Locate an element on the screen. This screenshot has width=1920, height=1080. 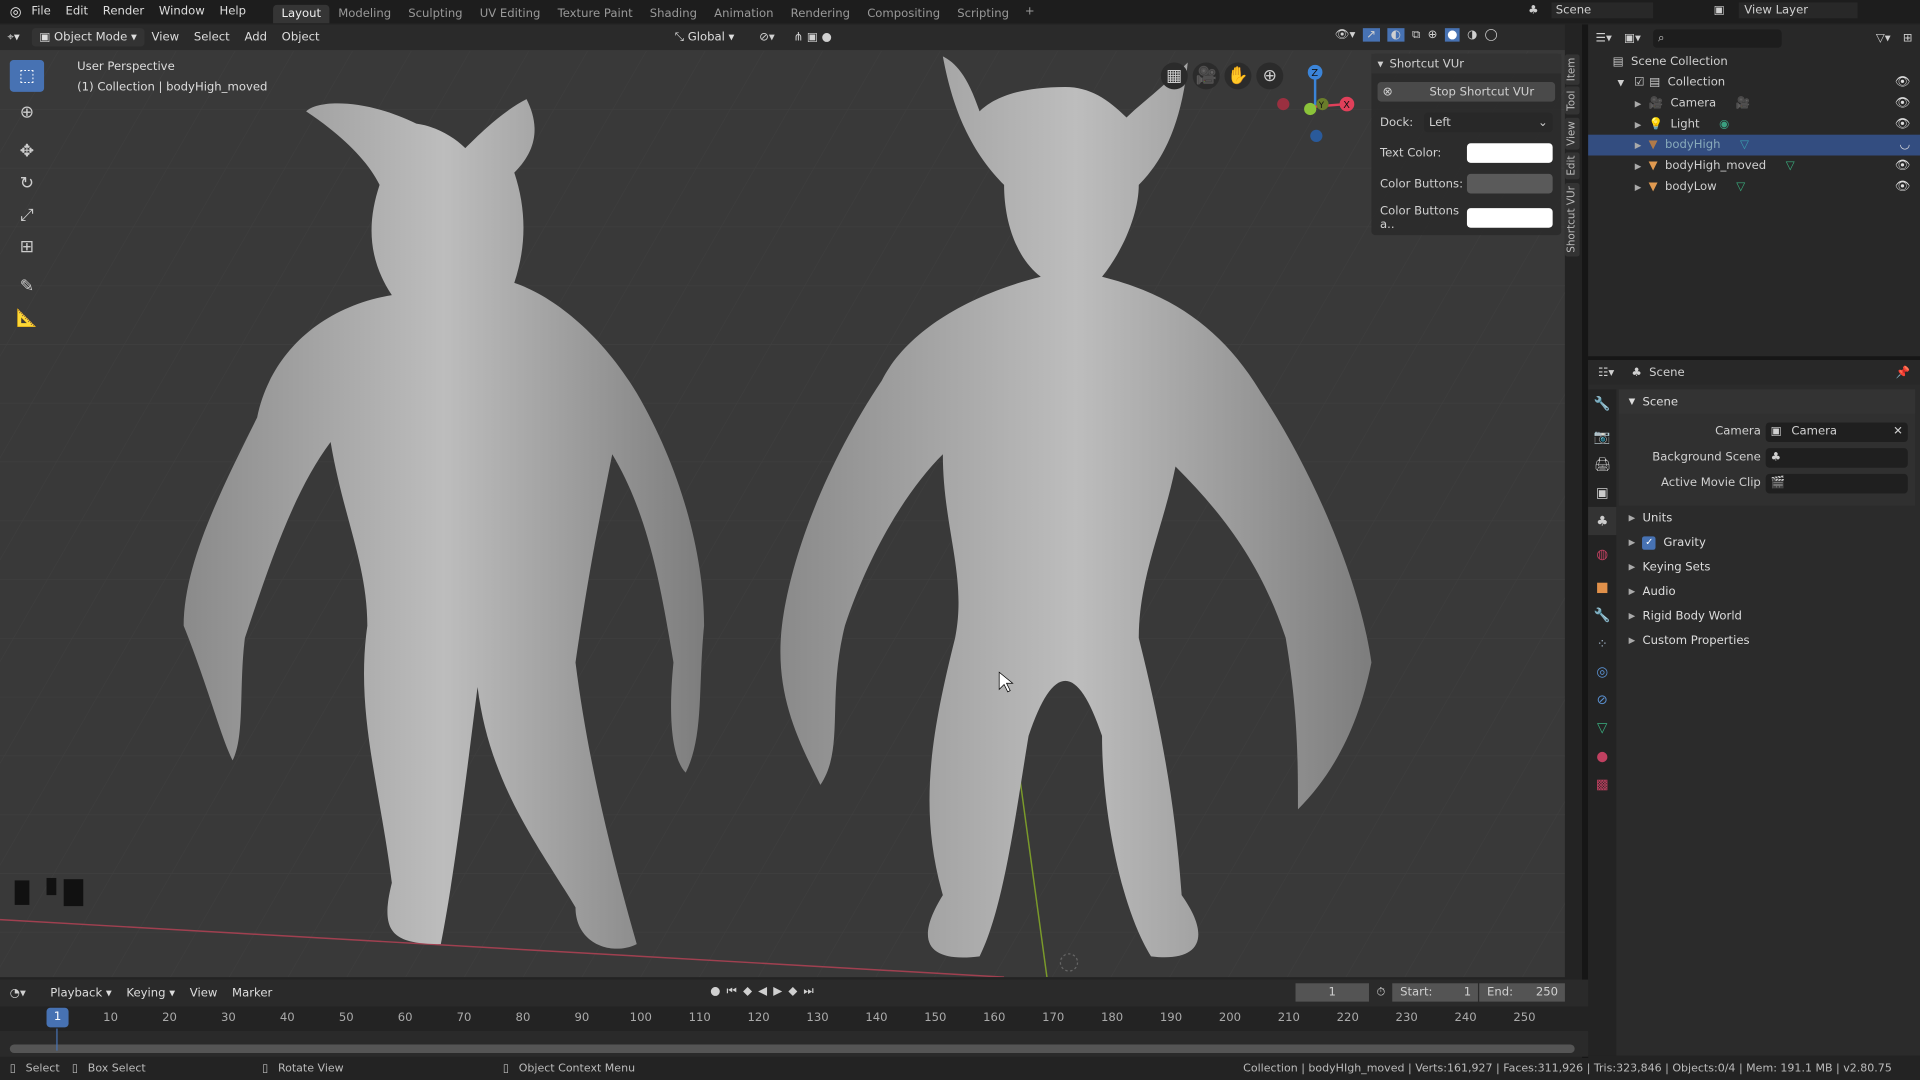
jump-start-icon: ⏮ is located at coordinates (731, 990).